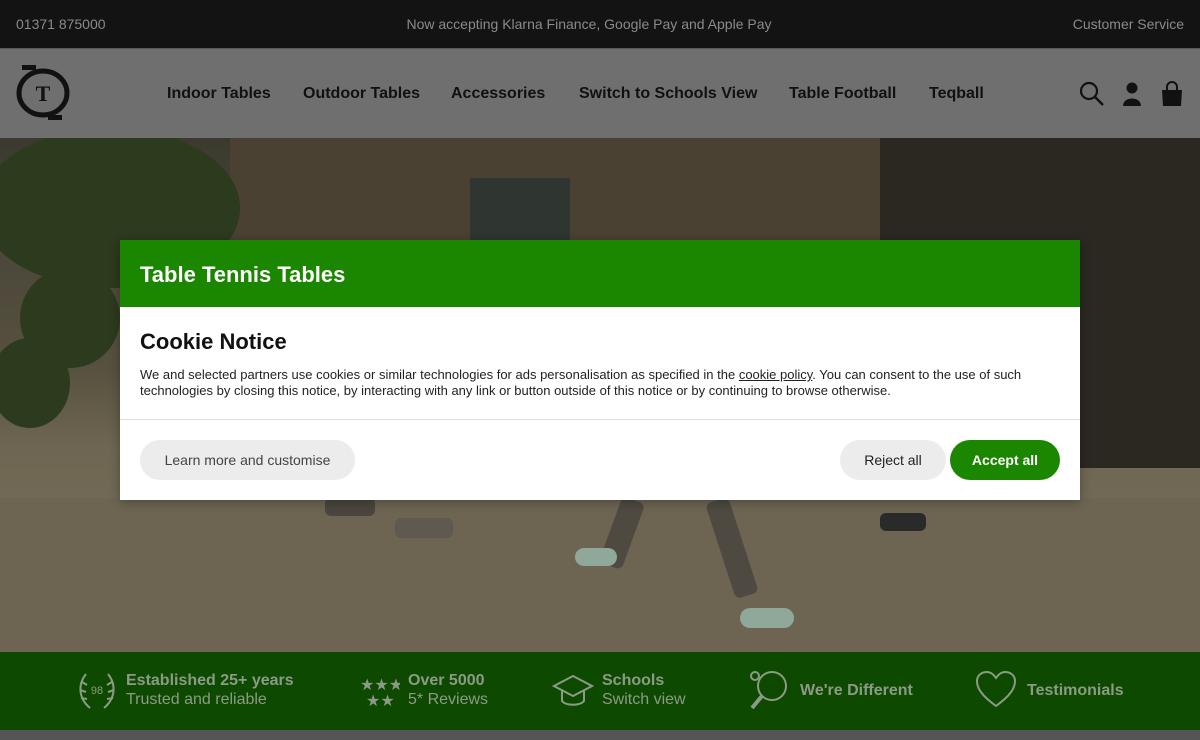  I want to click on laurel-98-icon: 98, so click(97, 691).